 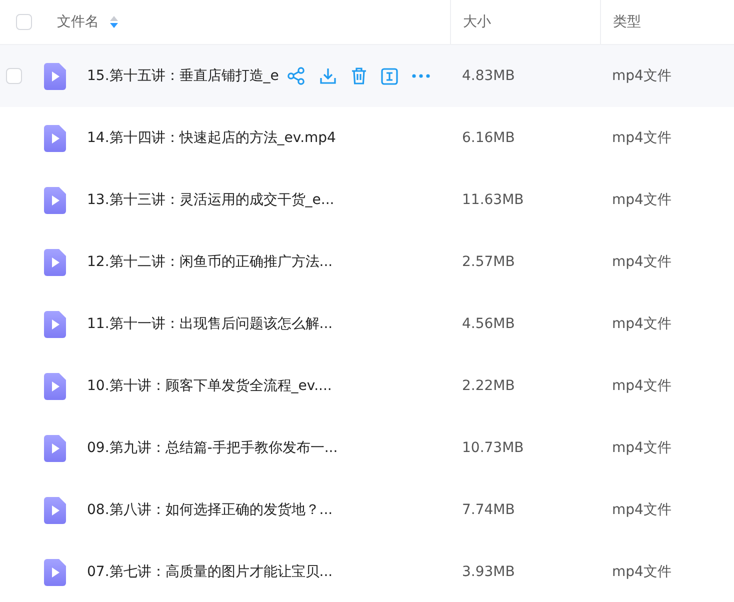 I want to click on delete-icon, so click(x=358, y=76).